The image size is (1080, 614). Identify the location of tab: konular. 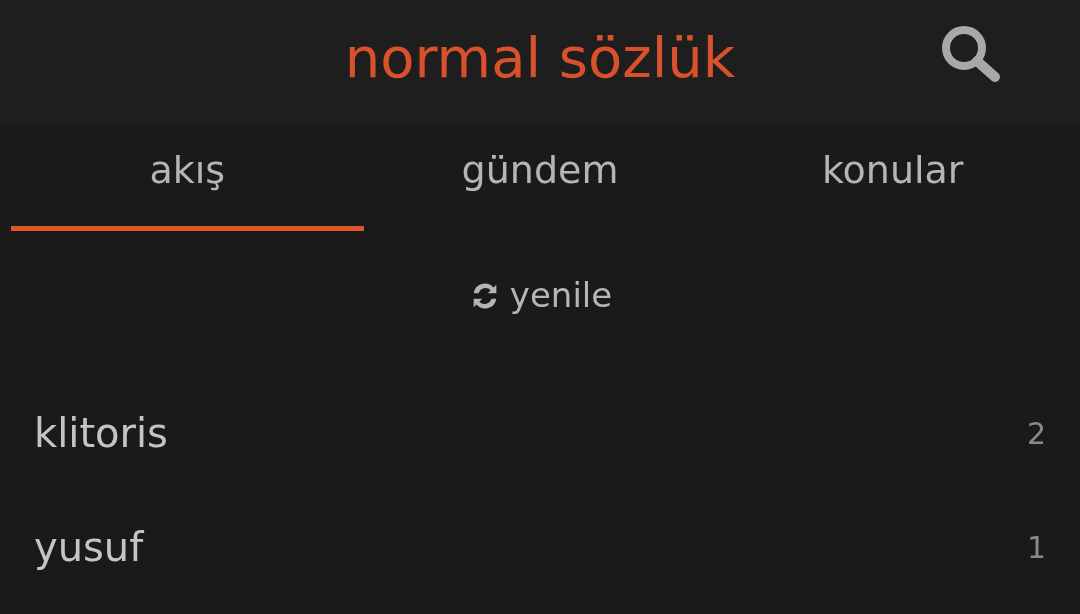
(892, 177).